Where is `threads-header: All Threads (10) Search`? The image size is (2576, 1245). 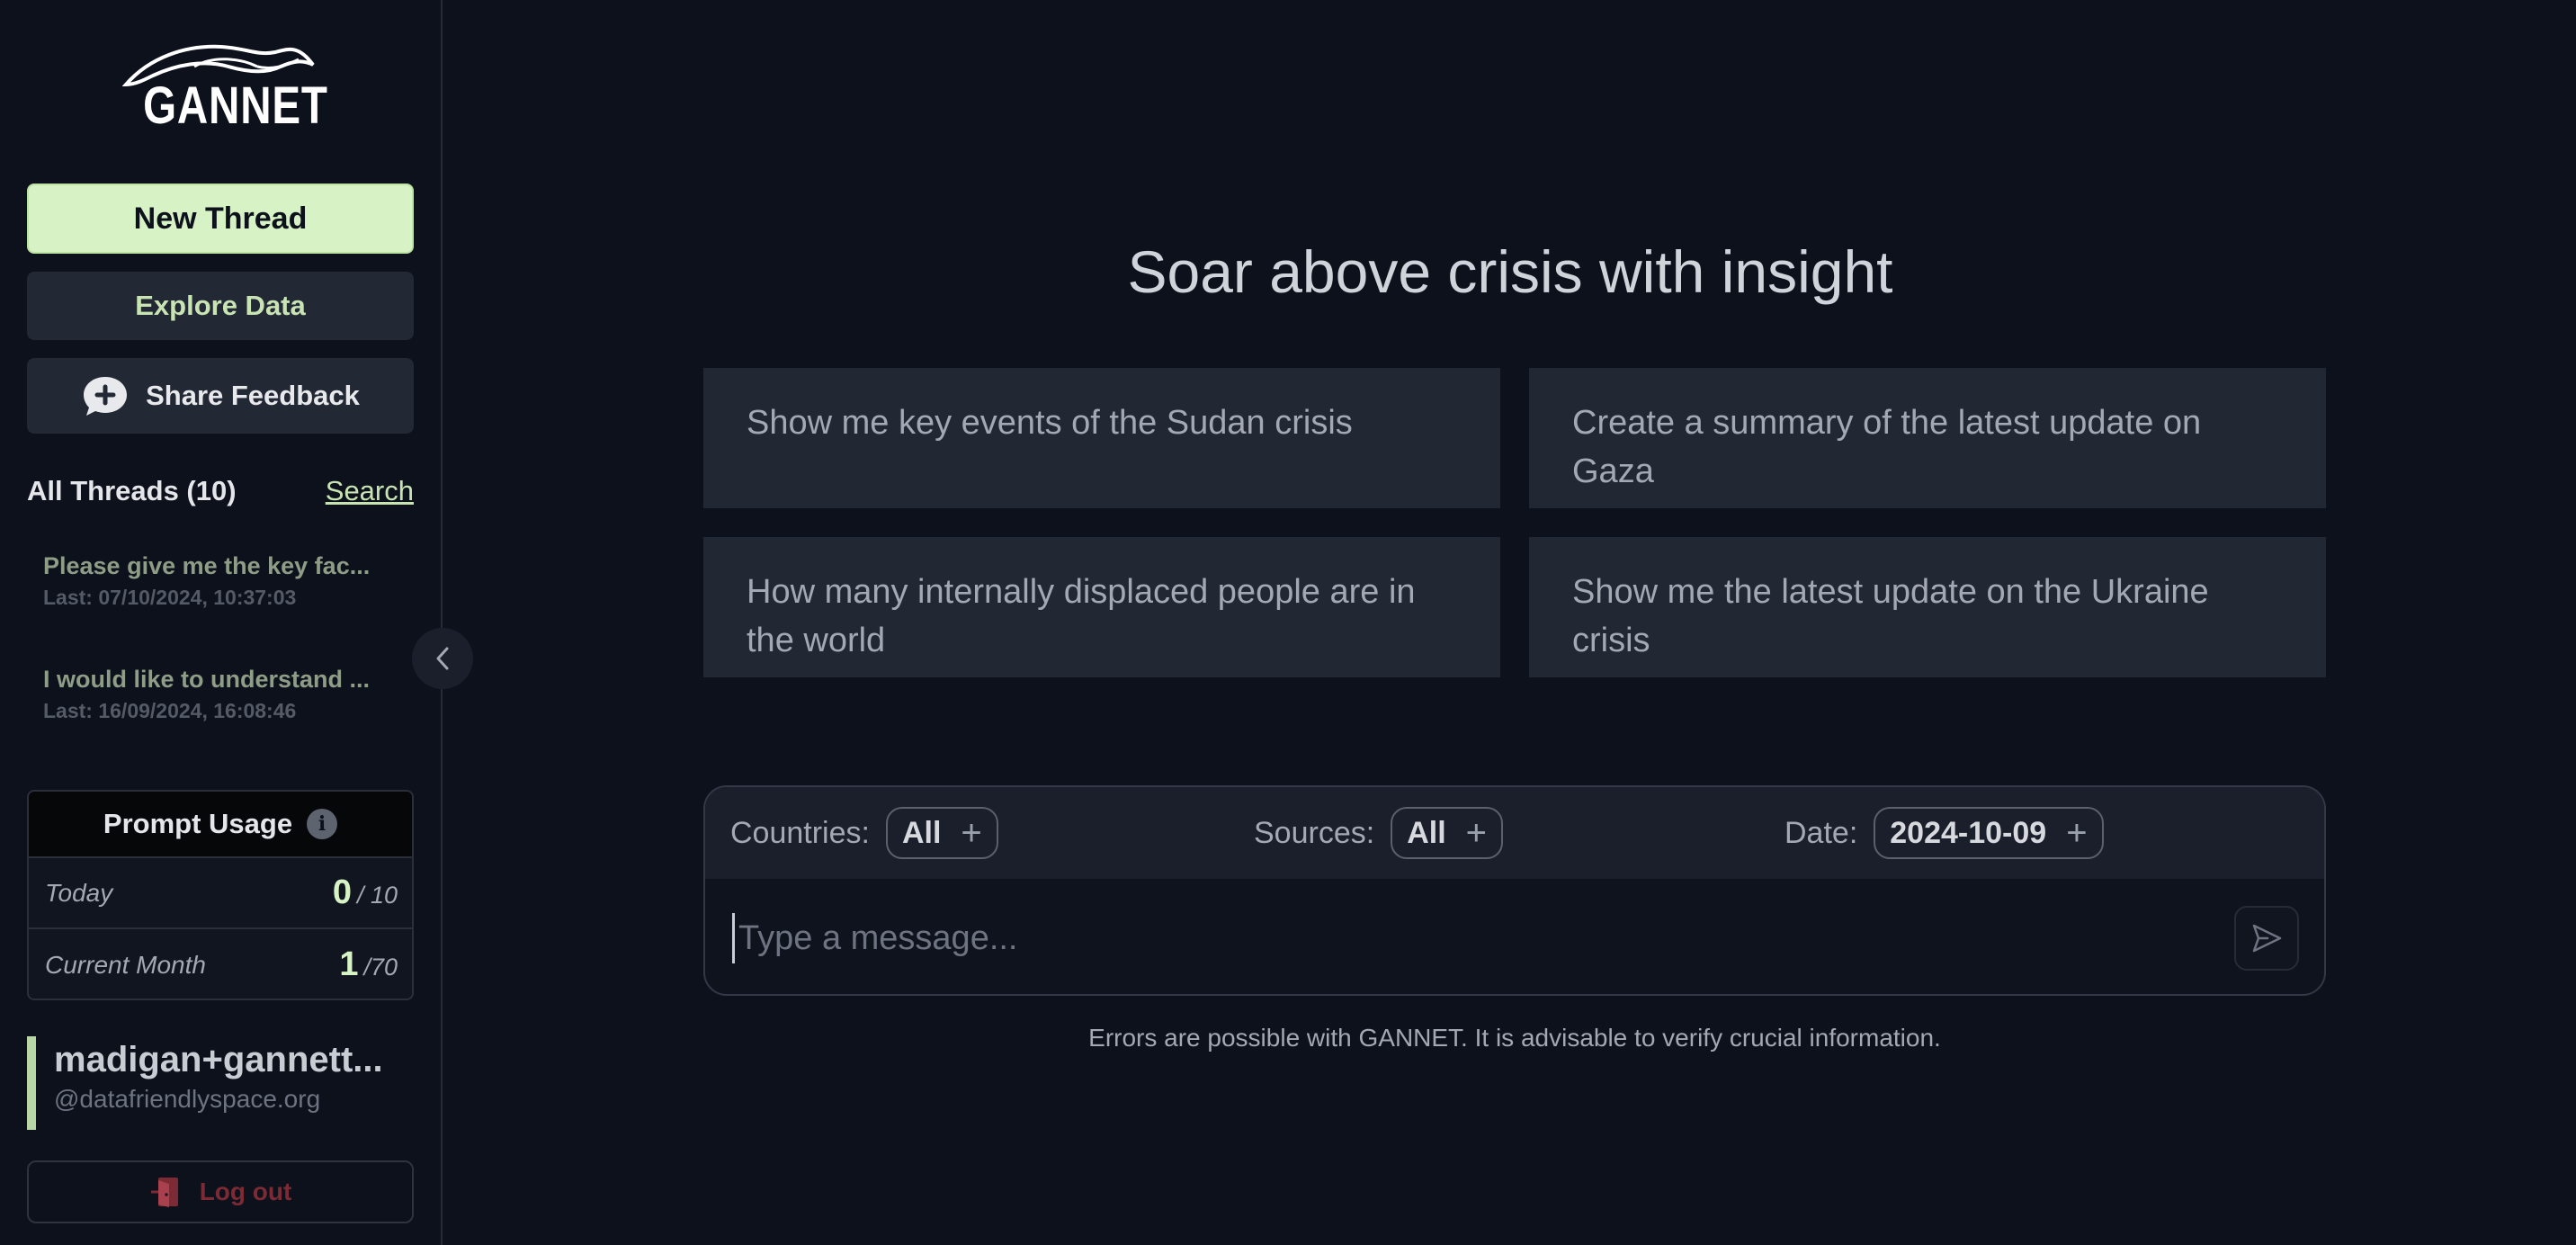
threads-header: All Threads (10) Search is located at coordinates (220, 491).